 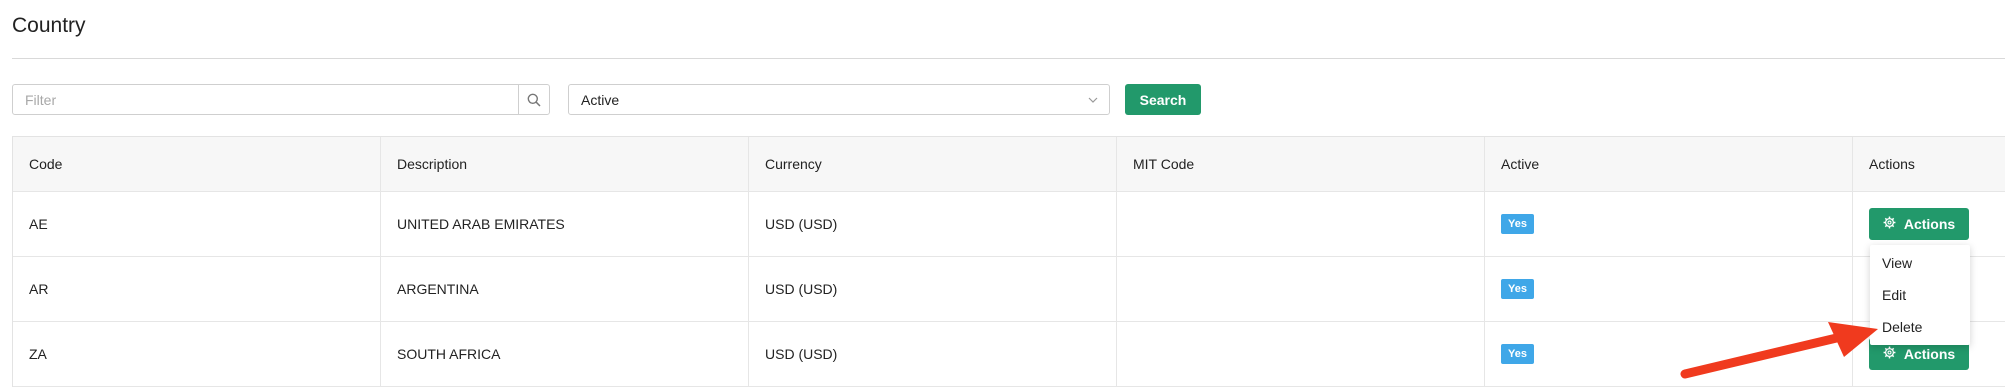 What do you see at coordinates (1779, 350) in the screenshot?
I see `annotation-arrow-icon` at bounding box center [1779, 350].